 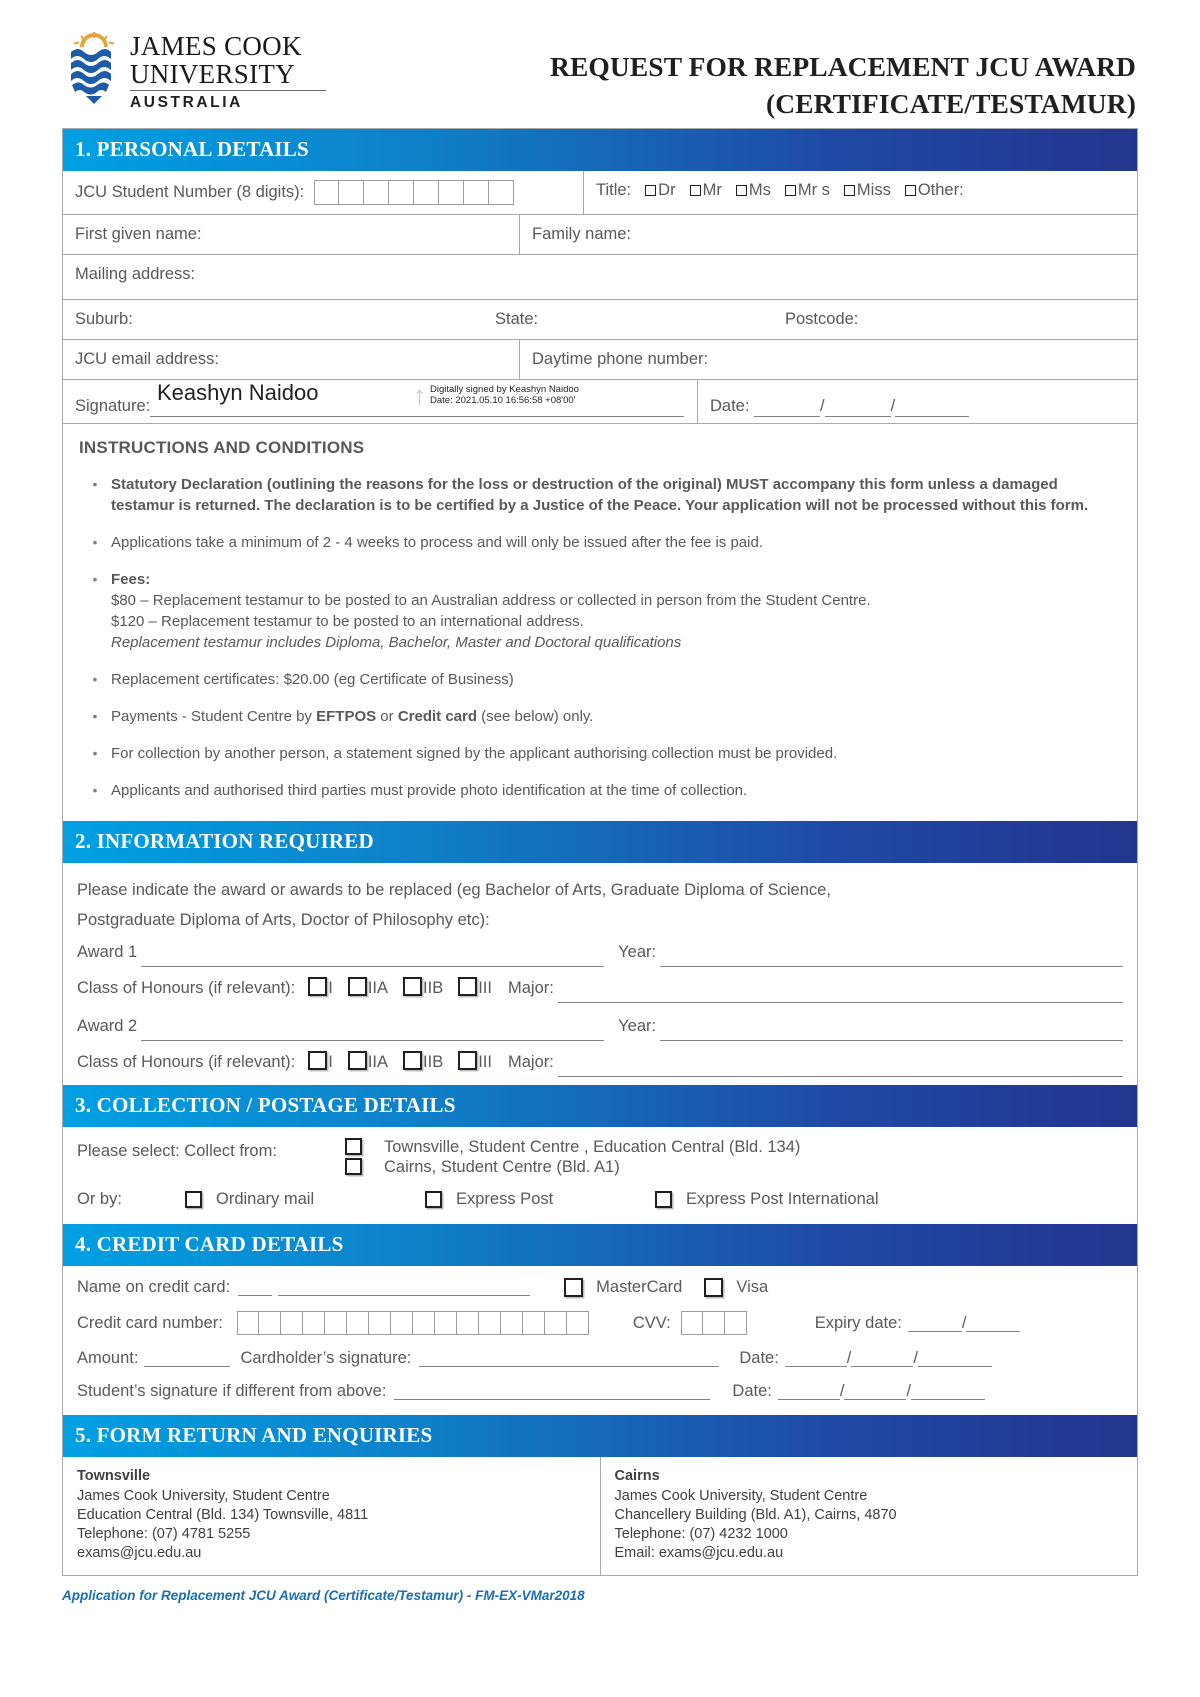 I want to click on expiry-month-input, so click(x=934, y=1323).